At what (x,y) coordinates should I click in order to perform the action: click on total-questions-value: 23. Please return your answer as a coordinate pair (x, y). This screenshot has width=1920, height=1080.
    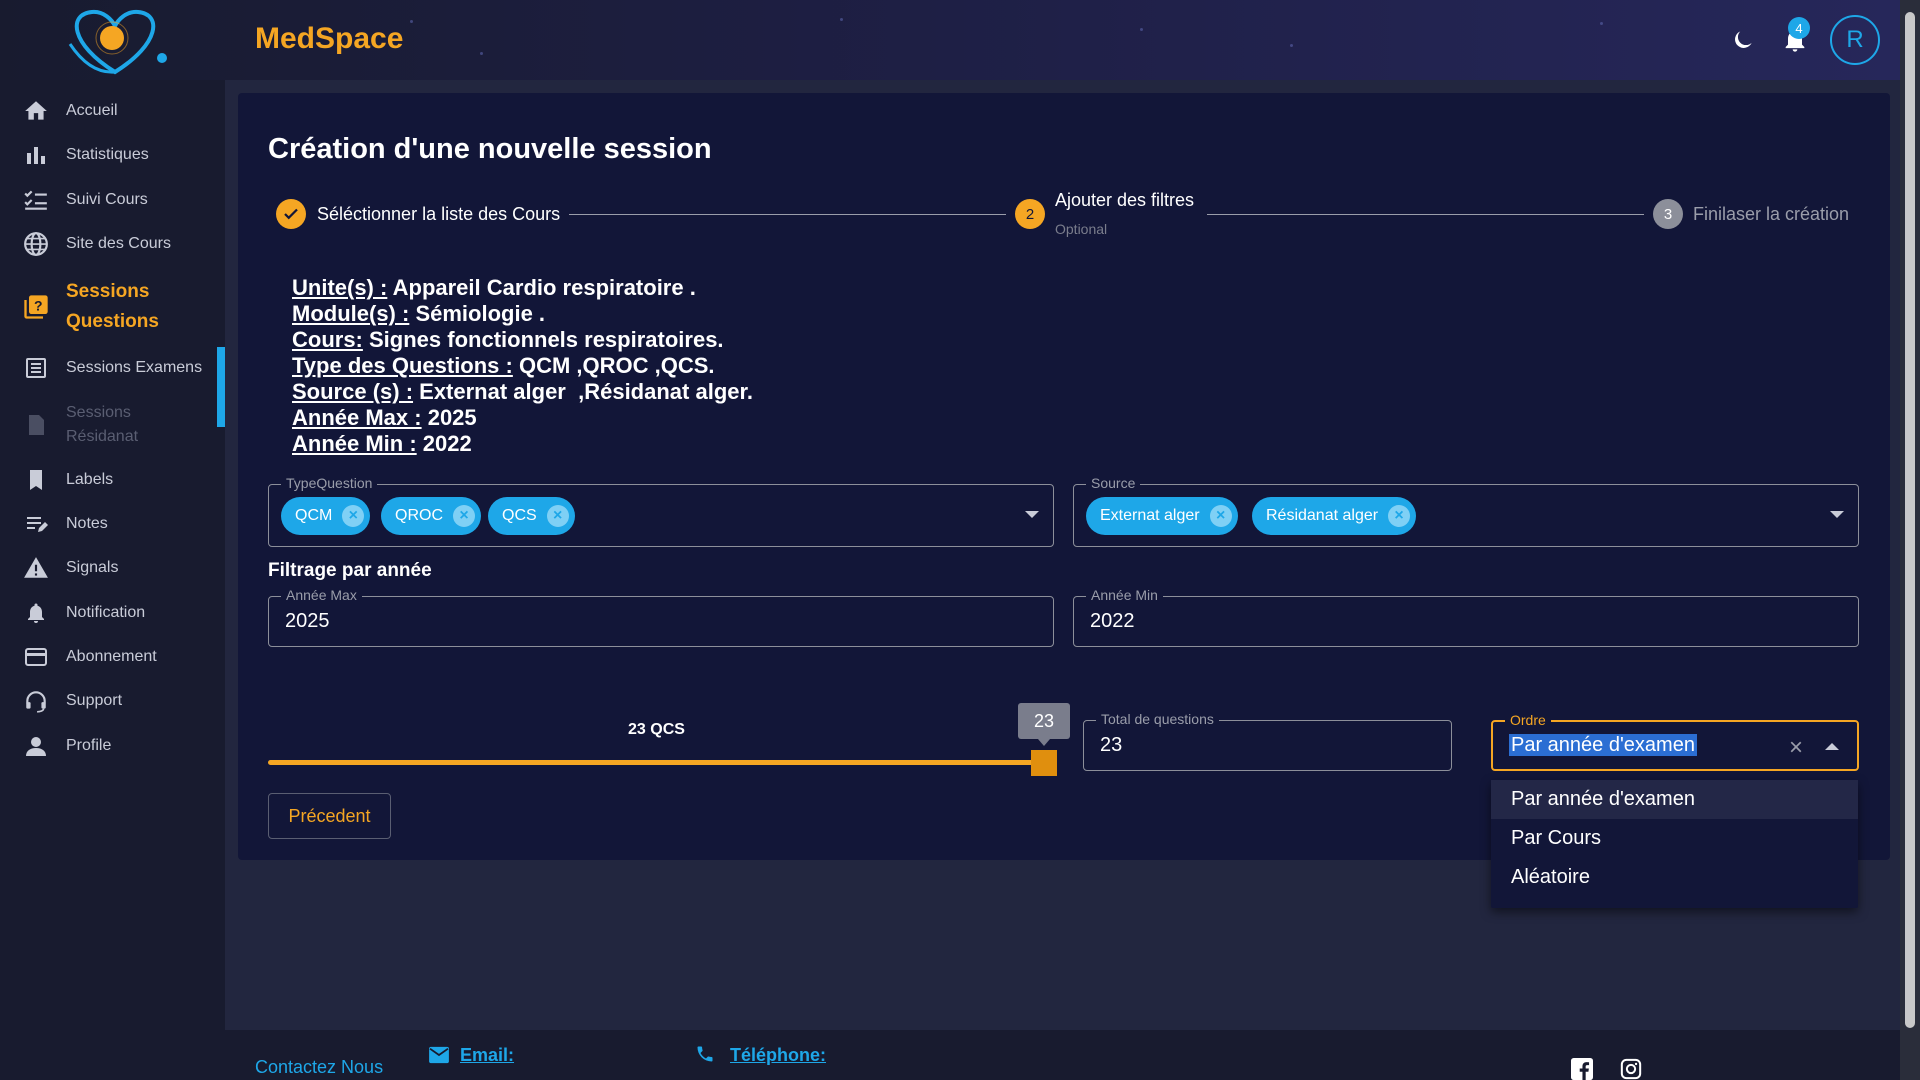
    Looking at the image, I should click on (1111, 745).